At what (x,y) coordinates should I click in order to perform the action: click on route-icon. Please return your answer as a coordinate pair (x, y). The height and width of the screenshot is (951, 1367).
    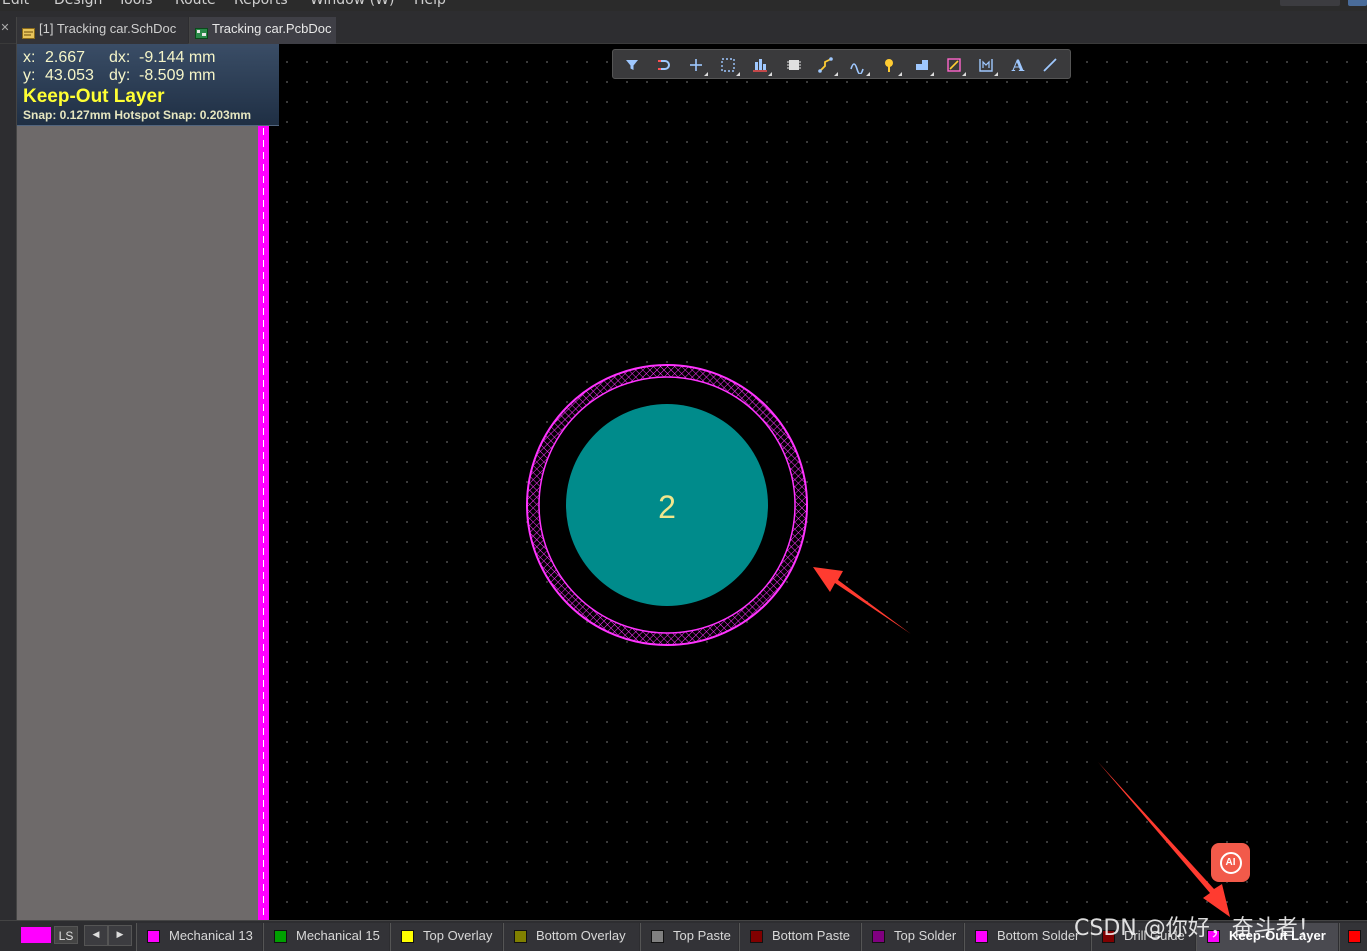
    Looking at the image, I should click on (826, 65).